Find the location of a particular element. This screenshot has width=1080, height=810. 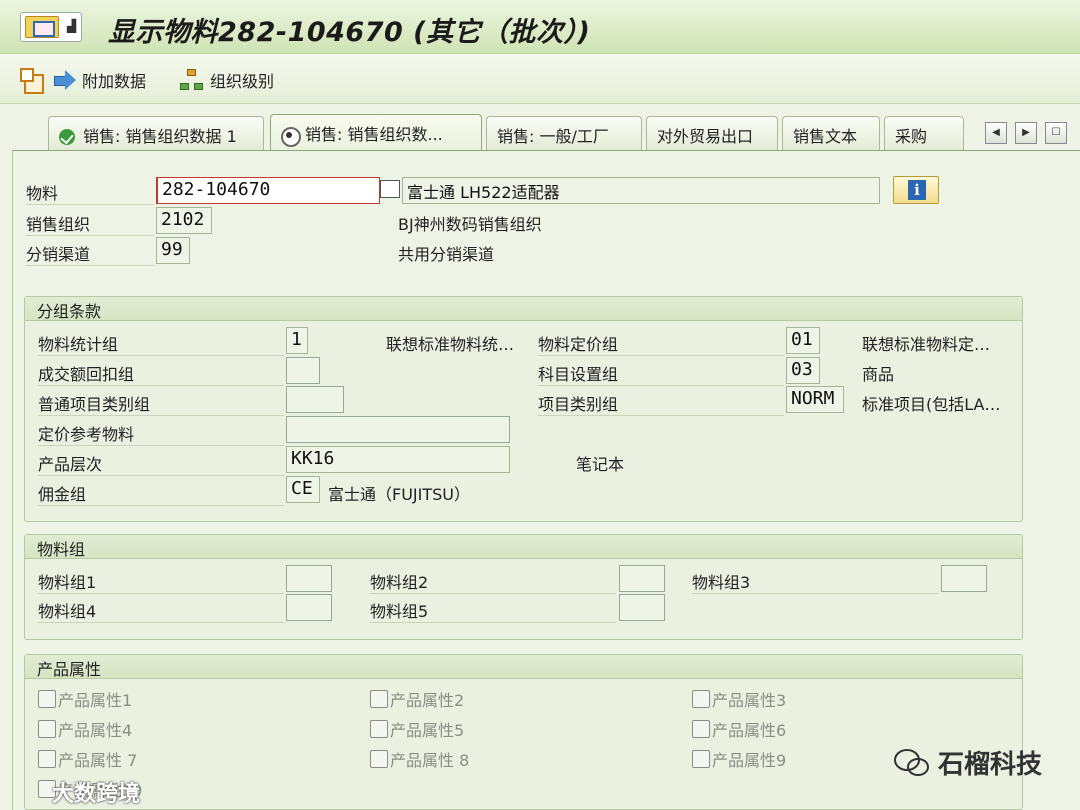

additional-data-button: 附加数据 is located at coordinates (100, 80).